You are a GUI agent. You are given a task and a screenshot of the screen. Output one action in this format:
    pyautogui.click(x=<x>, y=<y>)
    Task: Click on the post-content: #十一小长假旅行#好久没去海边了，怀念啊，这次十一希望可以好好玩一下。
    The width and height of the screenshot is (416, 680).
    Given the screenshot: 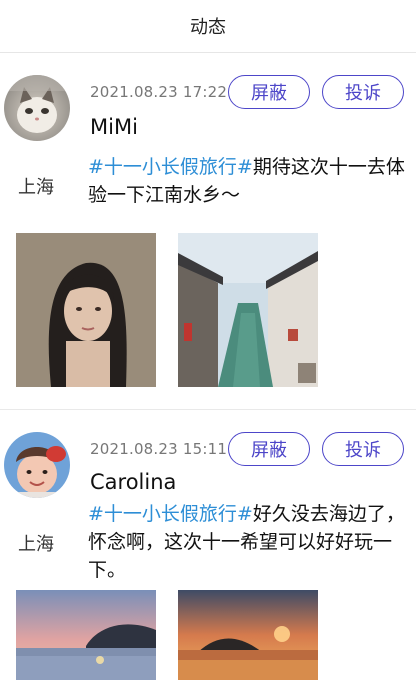 What is the action you would take?
    pyautogui.click(x=247, y=542)
    